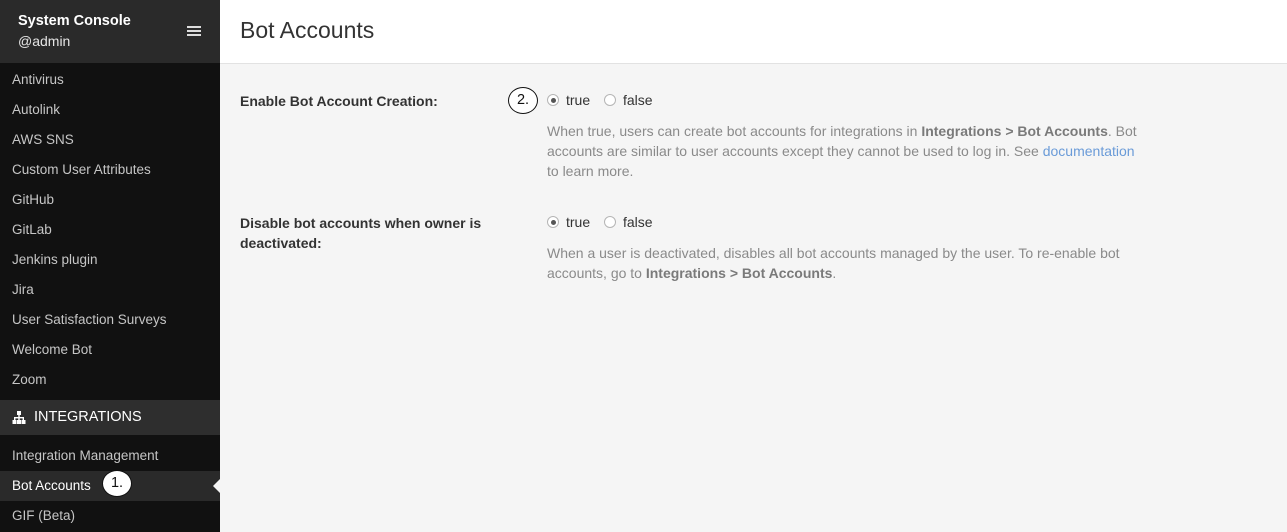 The image size is (1287, 532). I want to click on sidebar-item-jenkins-plugin: Jenkins plugin, so click(110, 260).